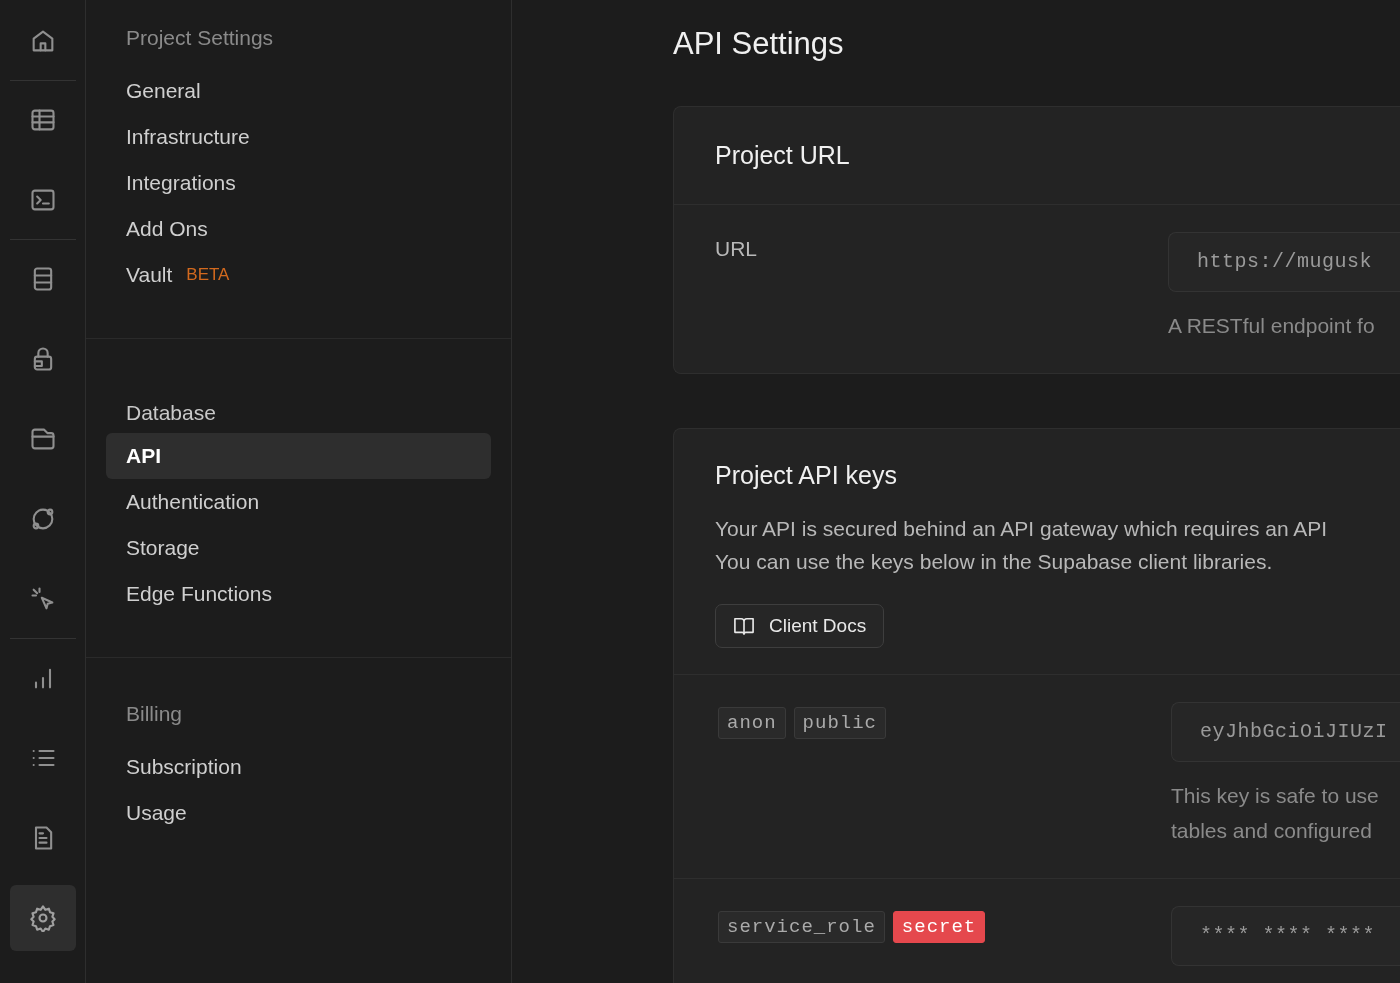  What do you see at coordinates (801, 927) in the screenshot?
I see `key-tag: service_role` at bounding box center [801, 927].